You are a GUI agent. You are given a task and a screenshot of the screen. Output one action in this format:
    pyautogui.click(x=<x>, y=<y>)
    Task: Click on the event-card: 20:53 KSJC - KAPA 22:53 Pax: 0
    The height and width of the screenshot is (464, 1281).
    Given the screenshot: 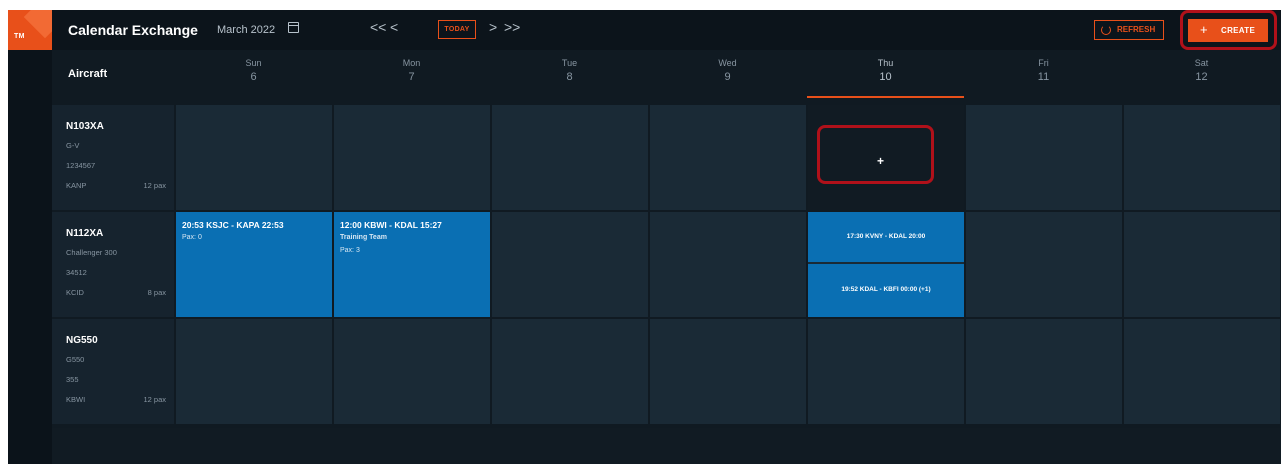 What is the action you would take?
    pyautogui.click(x=254, y=264)
    